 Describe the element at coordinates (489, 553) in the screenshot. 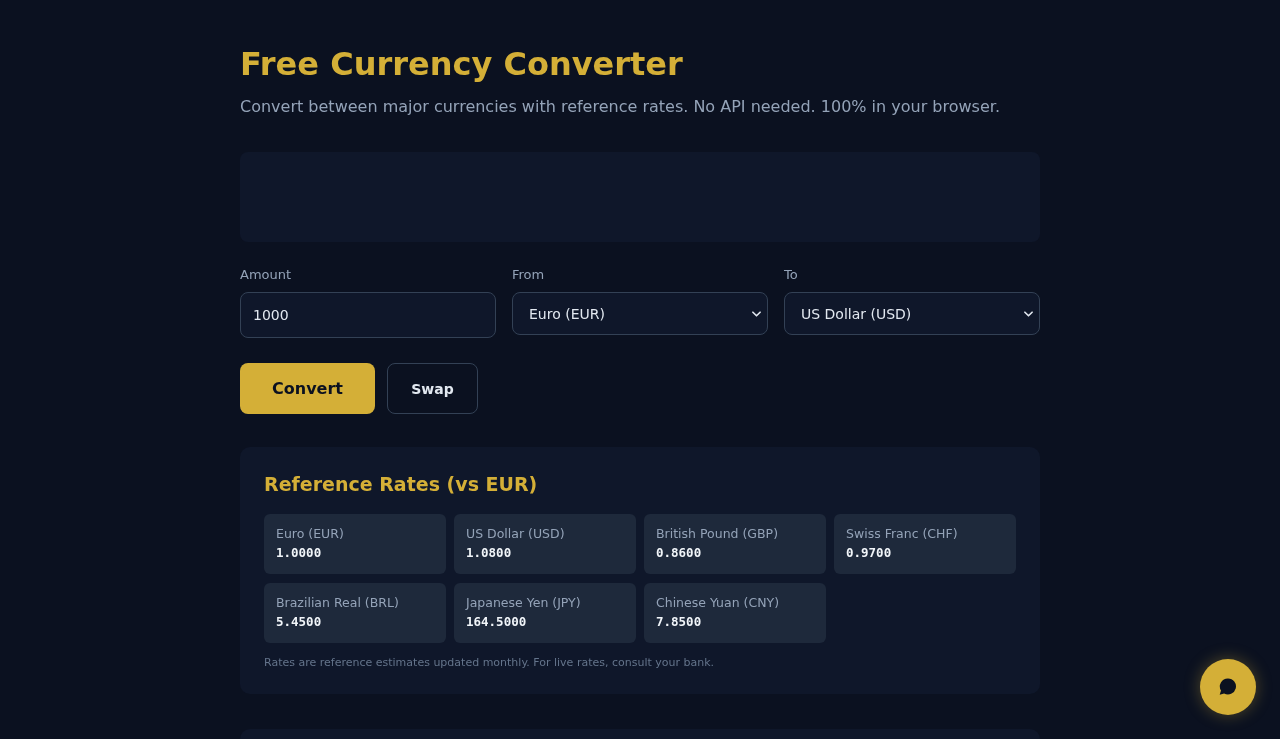

I see `rate-value: 1.0800` at that location.